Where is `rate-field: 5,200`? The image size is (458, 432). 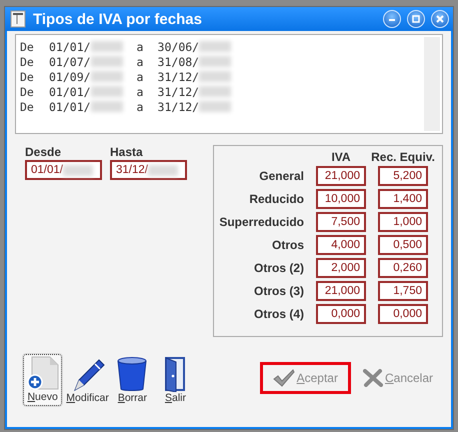 rate-field: 5,200 is located at coordinates (403, 176).